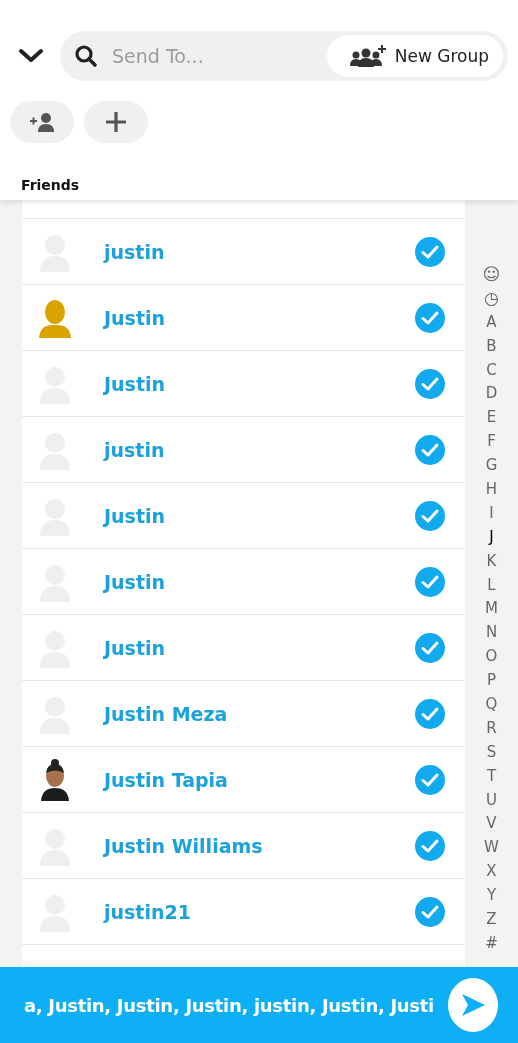 The image size is (518, 1043). What do you see at coordinates (491, 776) in the screenshot?
I see `index-letter: T` at bounding box center [491, 776].